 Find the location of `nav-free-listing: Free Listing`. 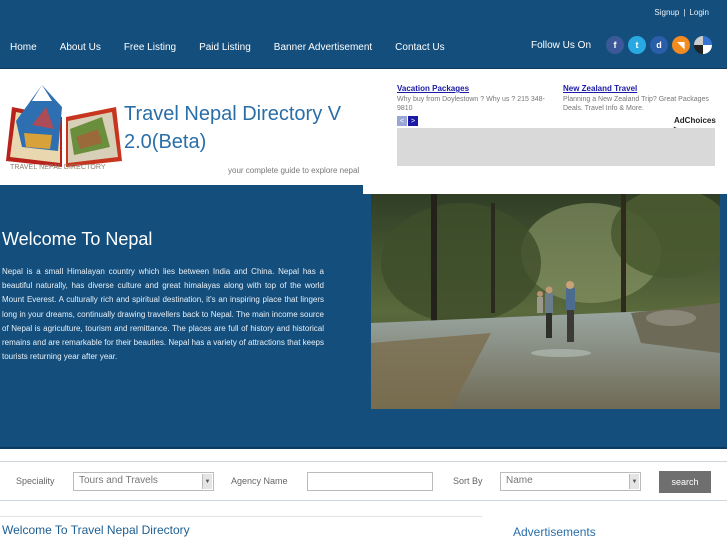

nav-free-listing: Free Listing is located at coordinates (150, 47).